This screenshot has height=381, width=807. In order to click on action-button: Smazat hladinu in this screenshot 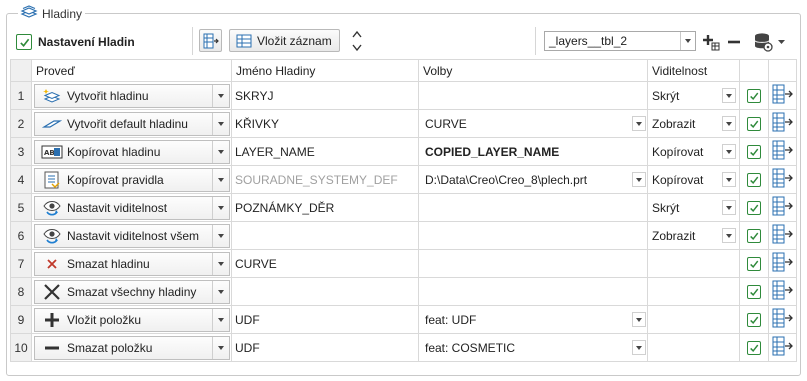, I will do `click(132, 264)`.